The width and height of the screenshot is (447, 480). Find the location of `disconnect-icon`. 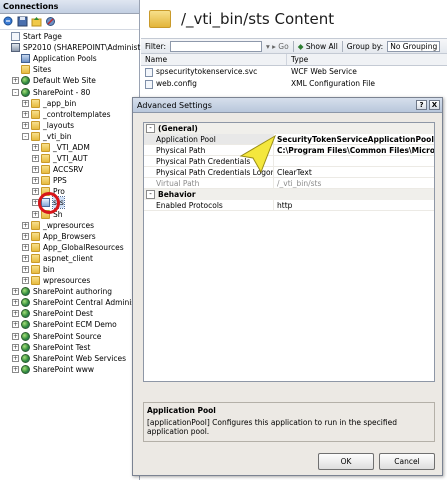

disconnect-icon is located at coordinates (50, 21).